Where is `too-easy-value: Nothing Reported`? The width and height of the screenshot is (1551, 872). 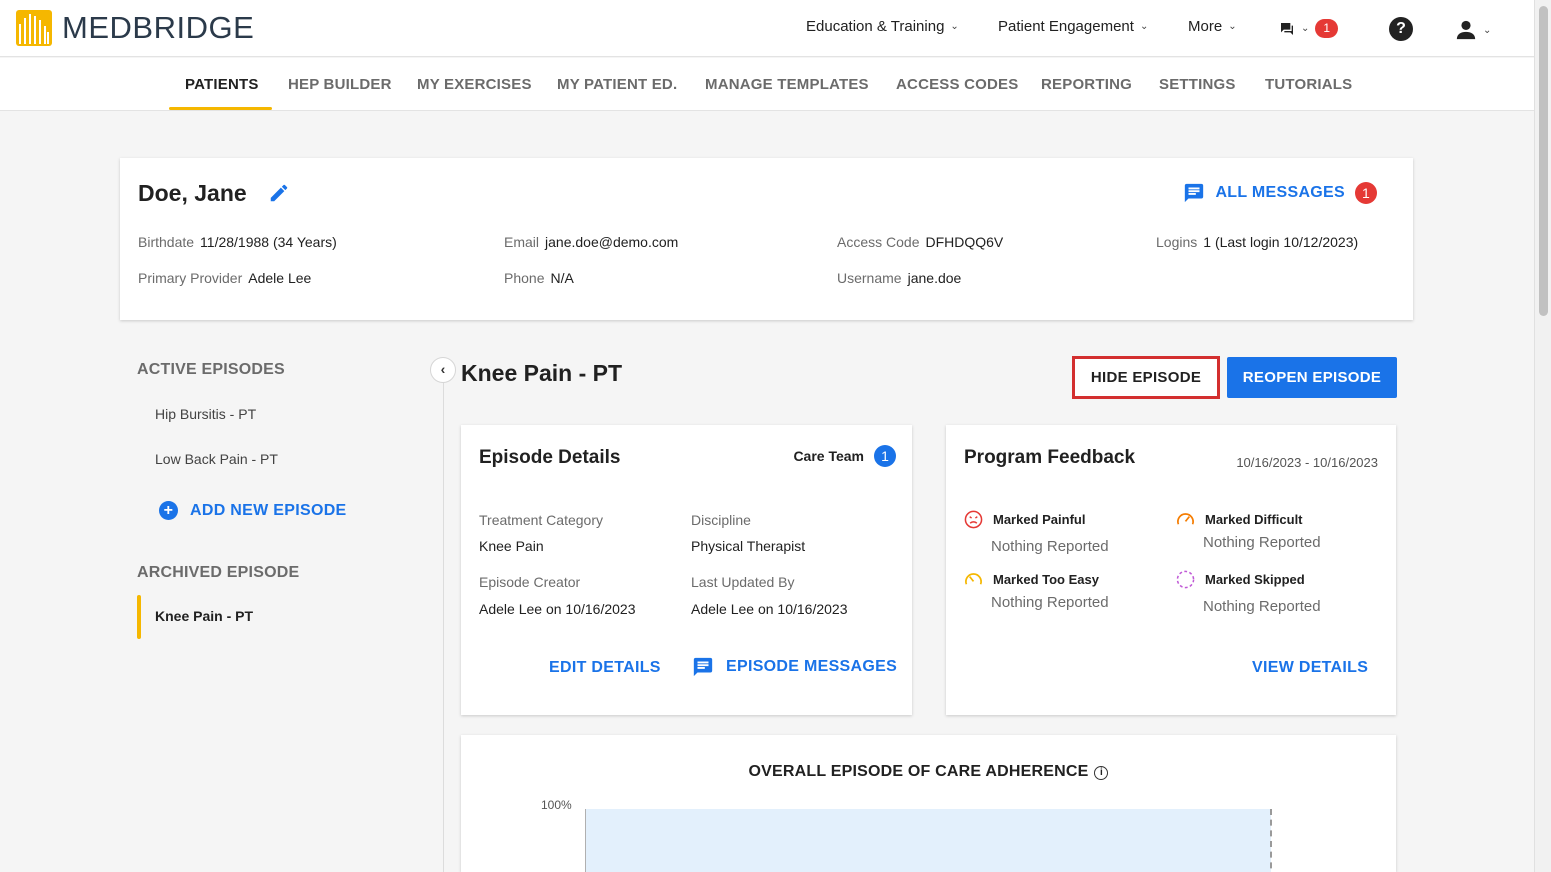
too-easy-value: Nothing Reported is located at coordinates (1050, 602).